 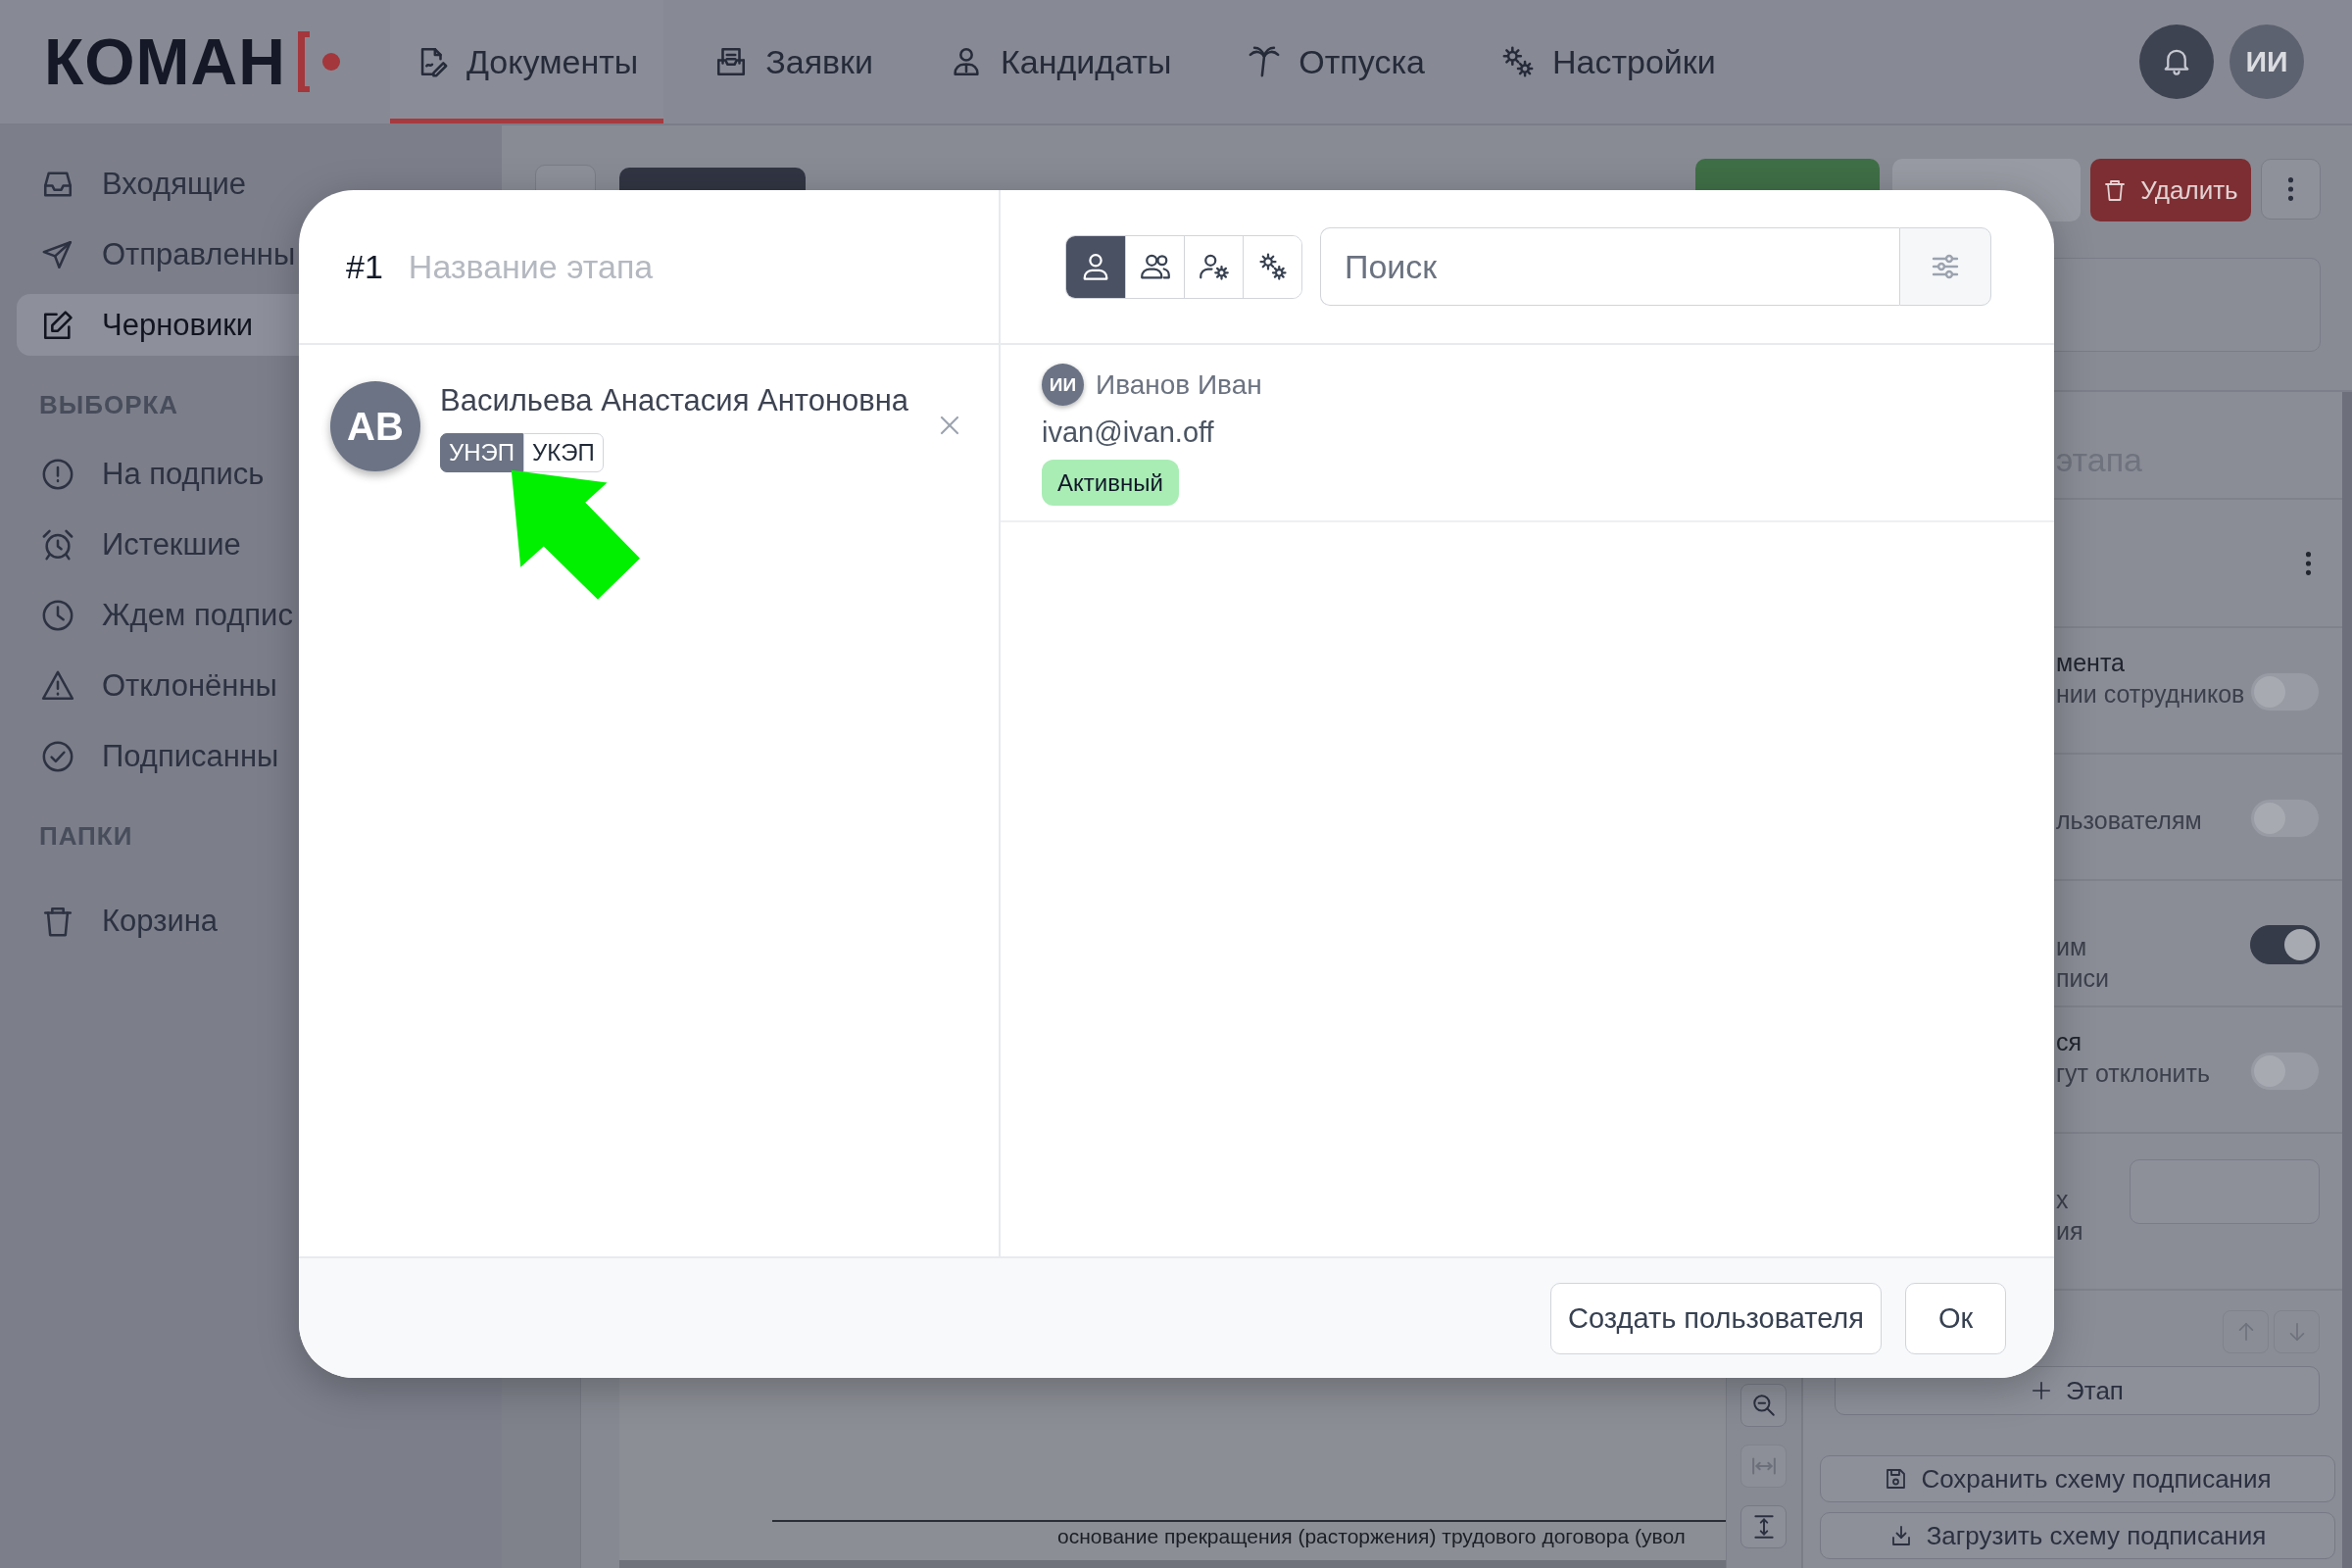 What do you see at coordinates (375, 426) in the screenshot?
I see `signer-avatar: АВ` at bounding box center [375, 426].